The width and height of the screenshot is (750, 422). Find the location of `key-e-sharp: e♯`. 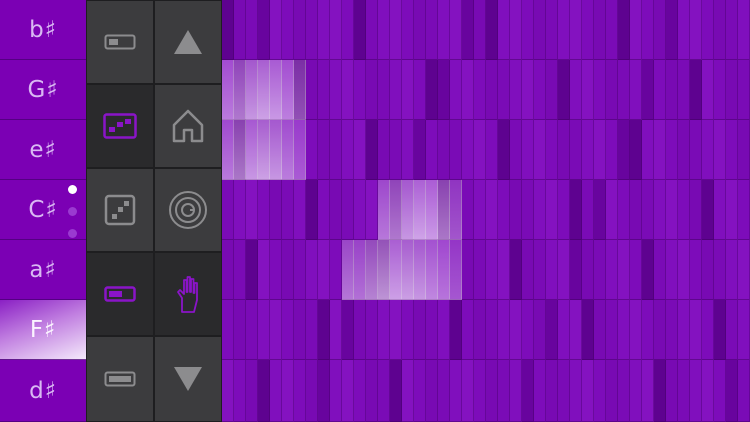

key-e-sharp: e♯ is located at coordinates (43, 150).